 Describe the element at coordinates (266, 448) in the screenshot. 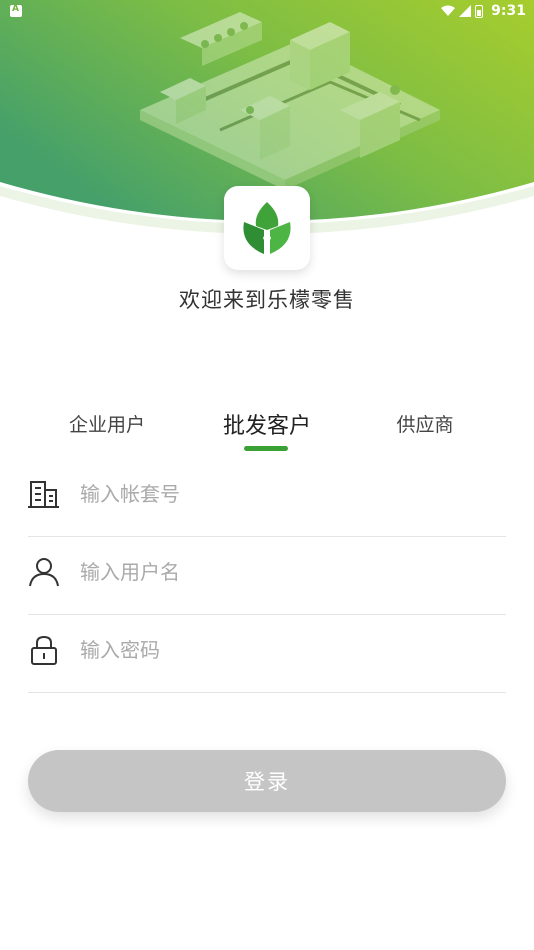

I see `active-tab-indicator` at that location.